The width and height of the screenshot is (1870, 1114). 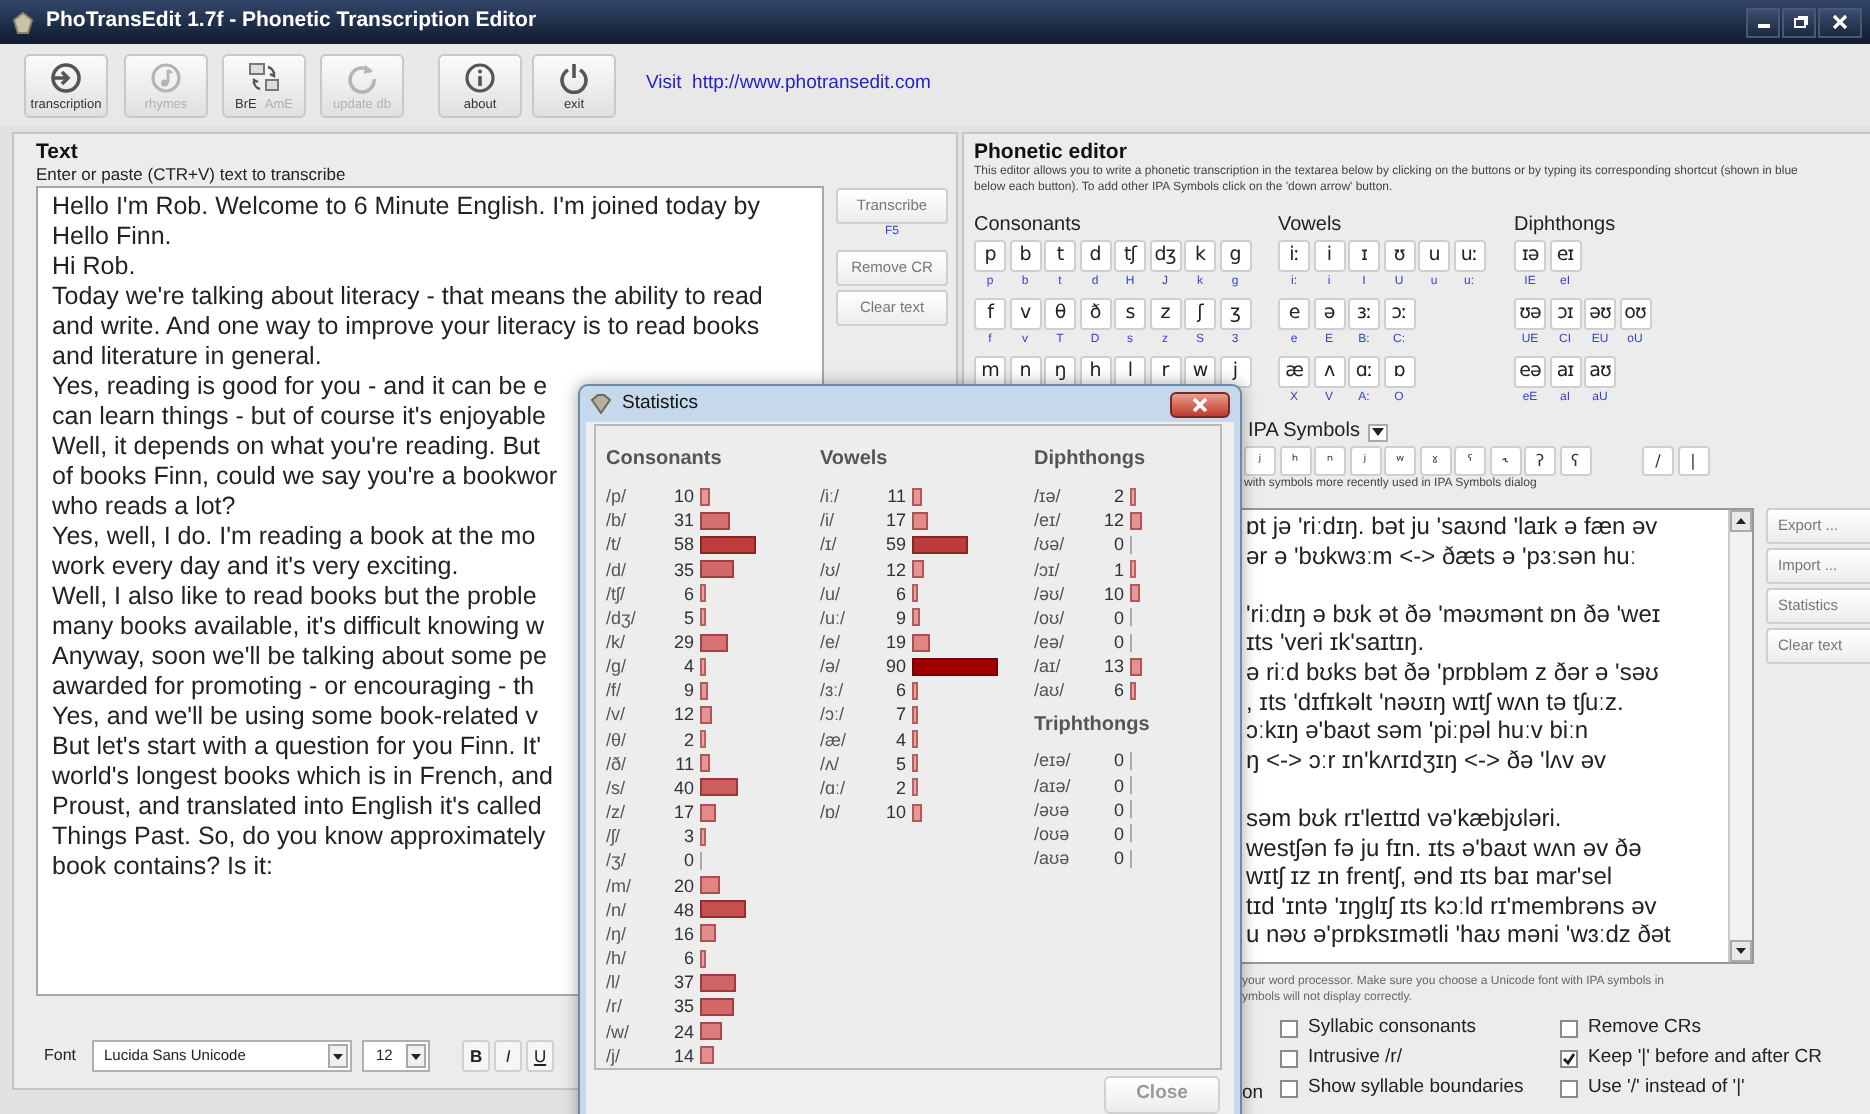 What do you see at coordinates (1565, 256) in the screenshot?
I see `symbol-button: eɪ` at bounding box center [1565, 256].